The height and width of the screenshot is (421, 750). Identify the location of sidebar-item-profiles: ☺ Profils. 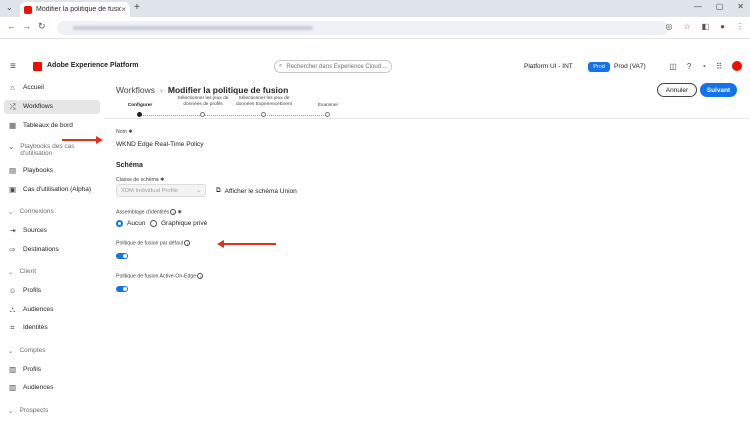
(56, 291).